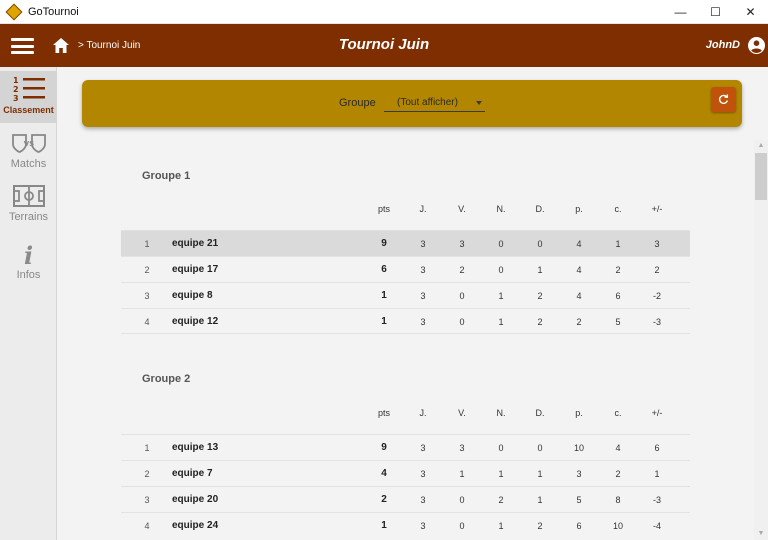 This screenshot has width=768, height=540. I want to click on diff-cell: -4, so click(656, 526).